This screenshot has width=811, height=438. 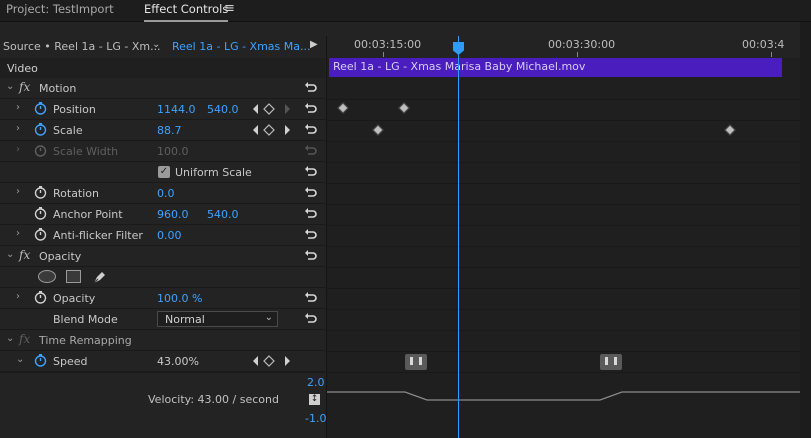 I want to click on ruler-time-label: 00:03:30:00, so click(x=582, y=44).